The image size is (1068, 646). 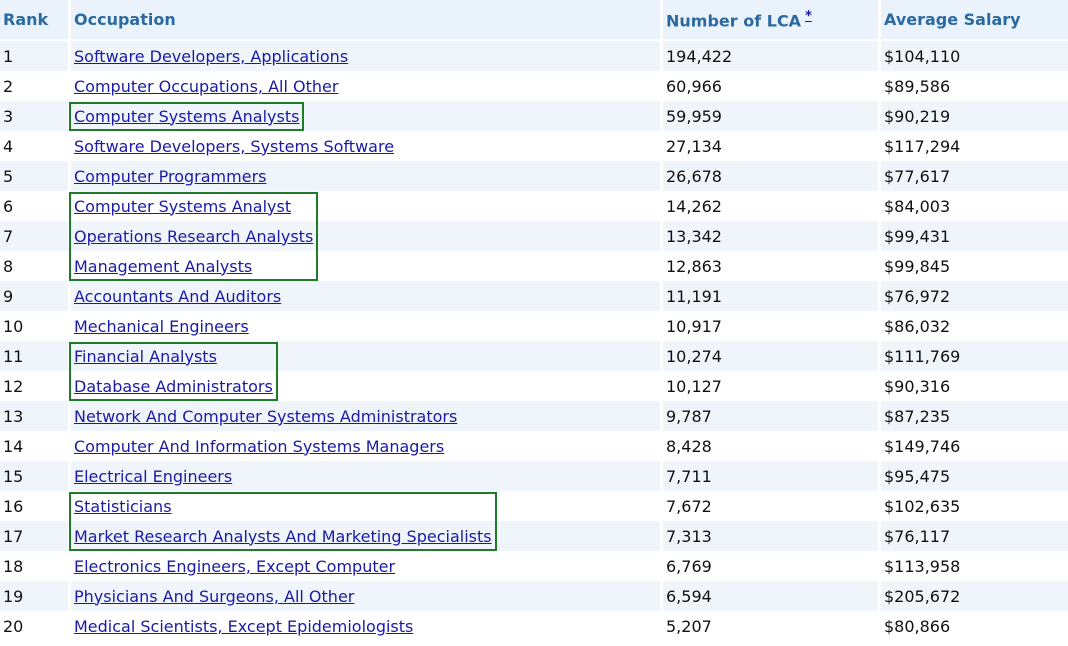 What do you see at coordinates (35, 56) in the screenshot?
I see `rank-cell: 1` at bounding box center [35, 56].